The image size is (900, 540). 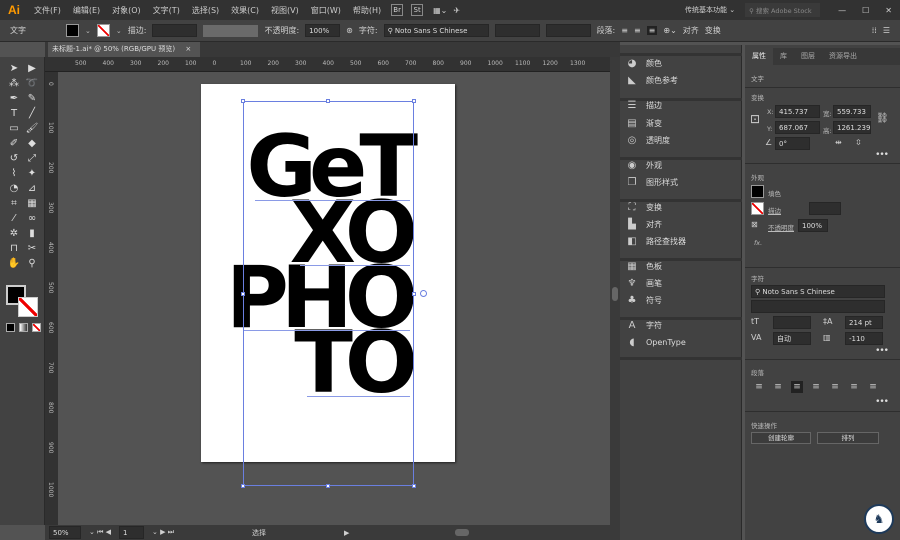 What do you see at coordinates (86, 10) in the screenshot?
I see `menu-edit: 编辑(E)` at bounding box center [86, 10].